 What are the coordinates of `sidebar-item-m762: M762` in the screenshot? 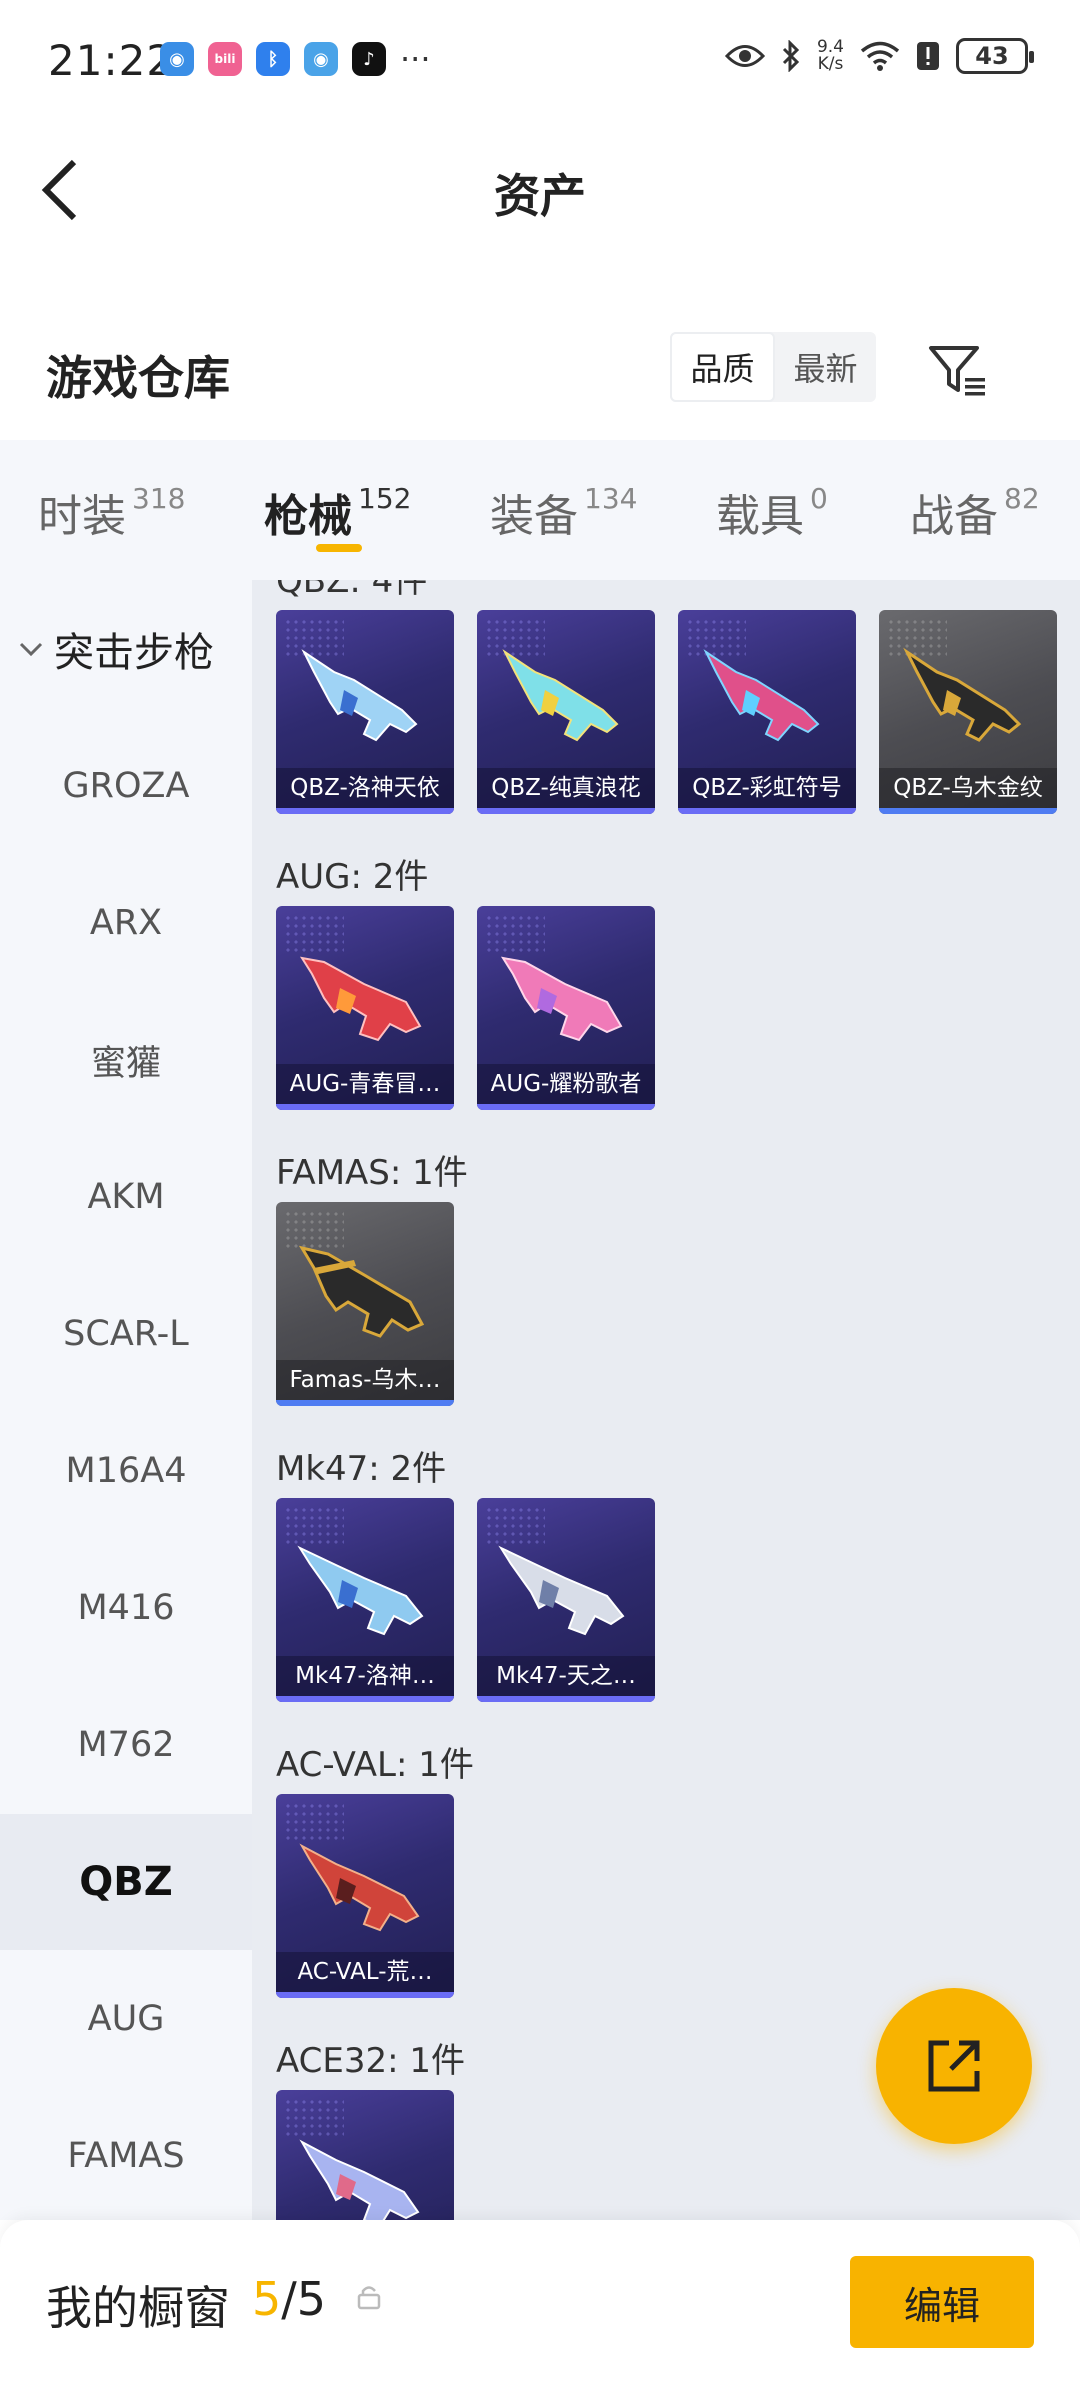 It's located at (126, 1745).